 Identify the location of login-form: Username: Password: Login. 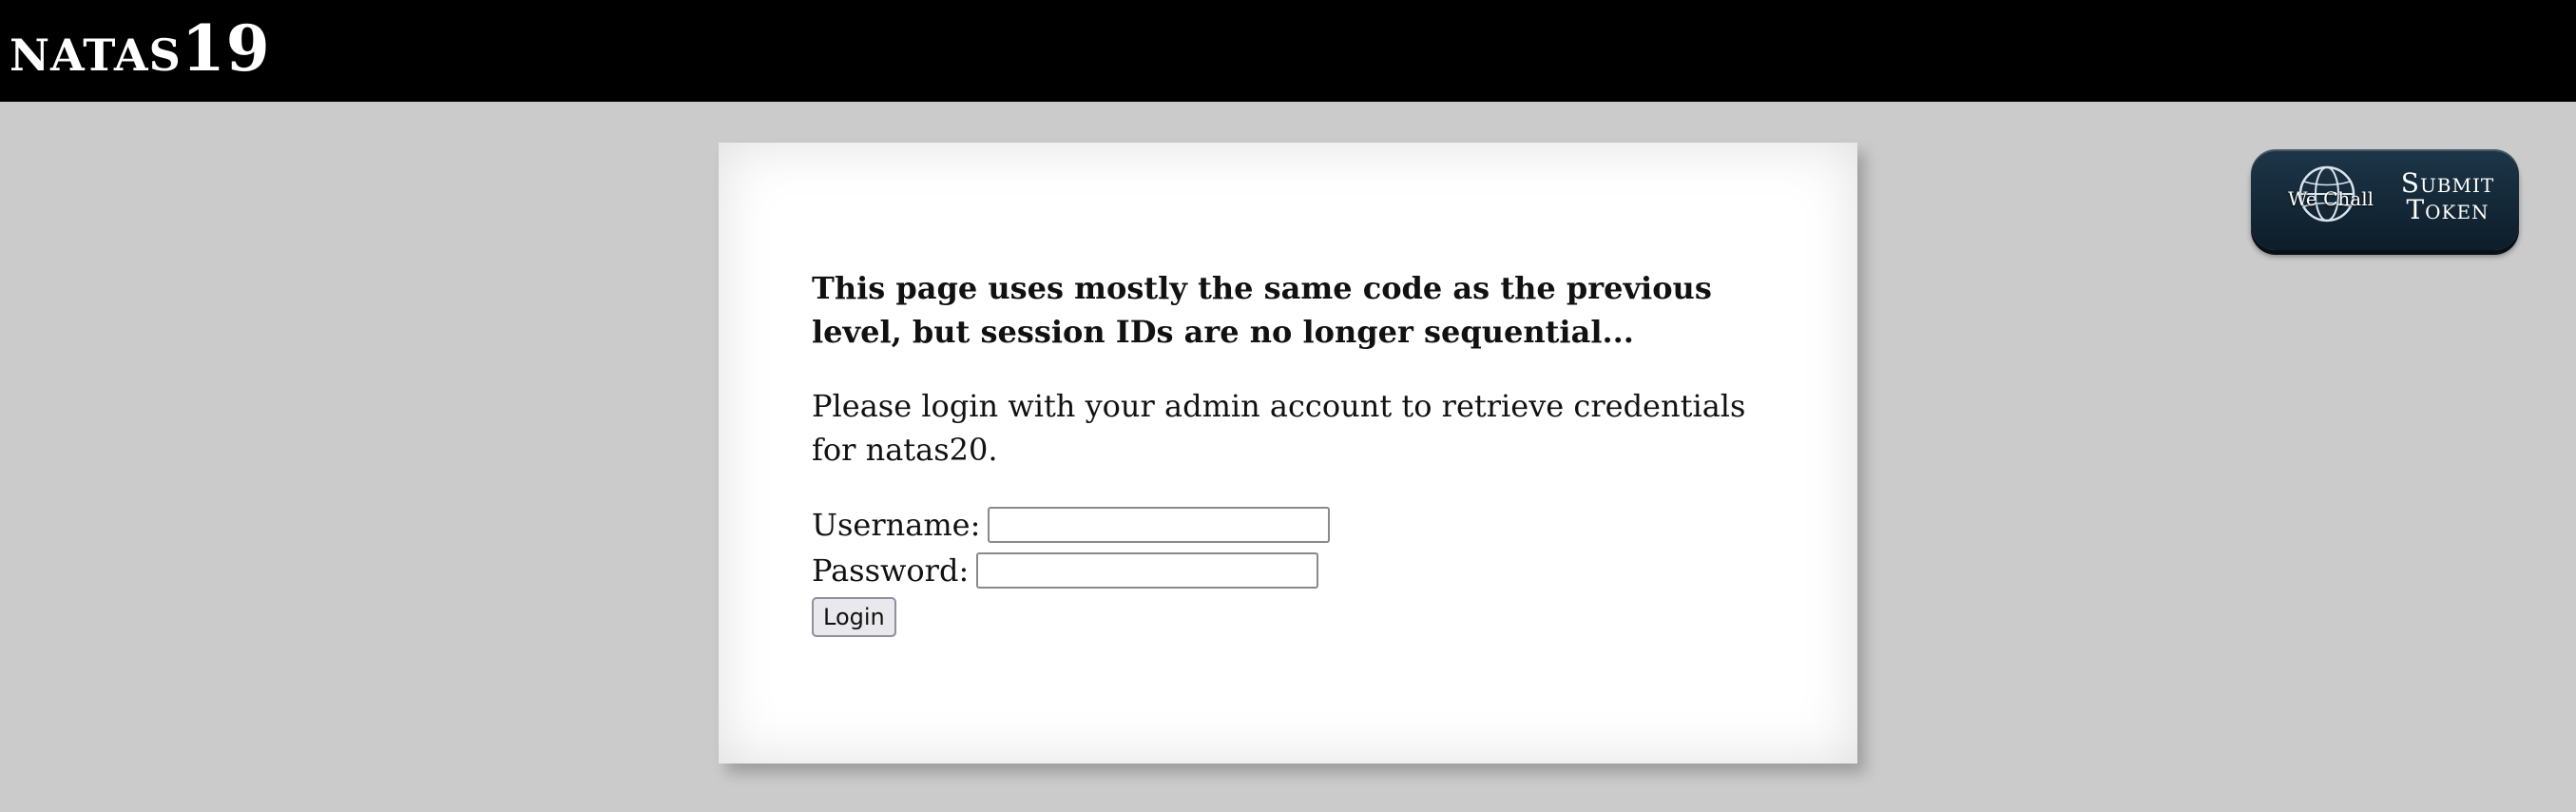
(1287, 569).